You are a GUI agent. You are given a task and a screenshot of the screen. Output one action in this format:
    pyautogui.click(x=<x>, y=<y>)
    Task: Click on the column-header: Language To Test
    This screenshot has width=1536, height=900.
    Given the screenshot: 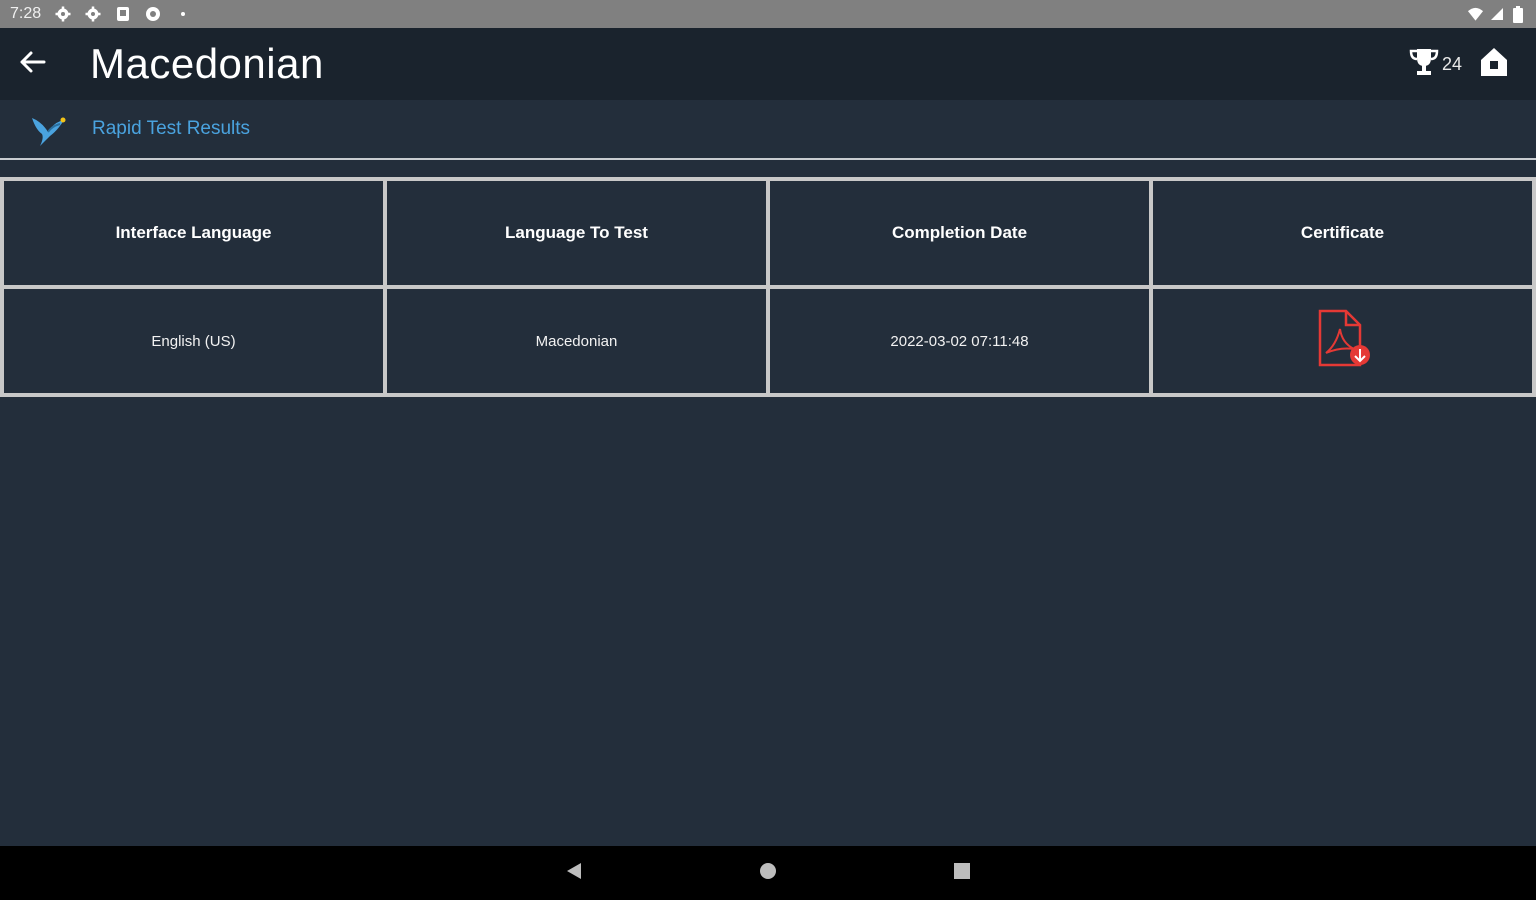 What is the action you would take?
    pyautogui.click(x=576, y=233)
    